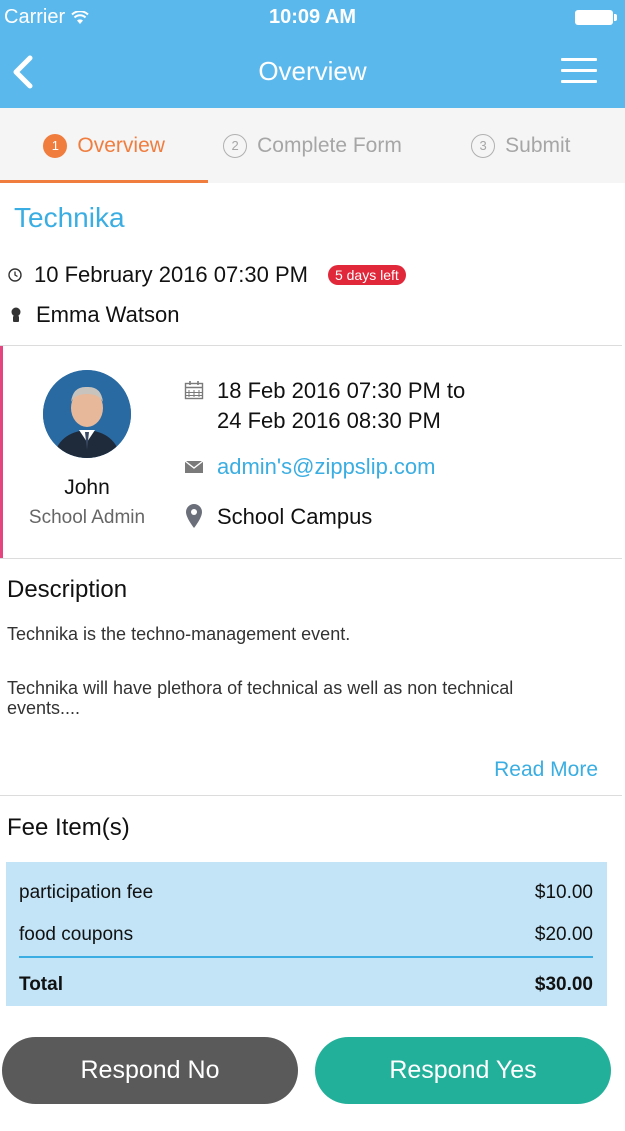  Describe the element at coordinates (341, 390) in the screenshot. I see `date-range-start: 18 Feb 2016 07:30 PM to` at that location.